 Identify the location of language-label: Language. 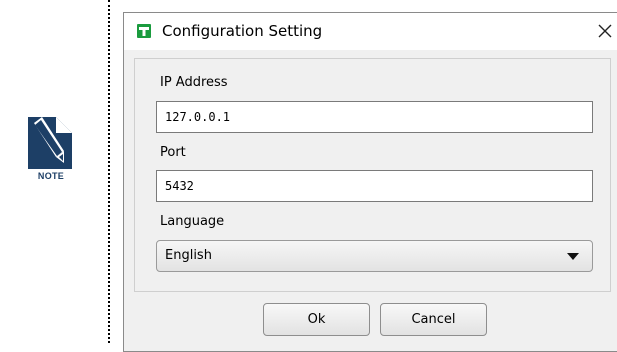
(192, 221).